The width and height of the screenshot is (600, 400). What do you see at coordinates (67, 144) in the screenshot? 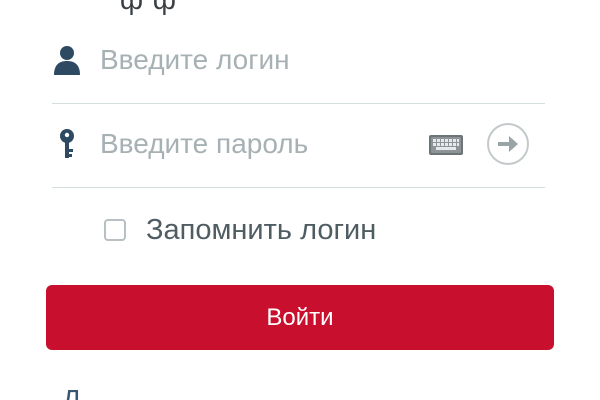
I see `key-icon` at bounding box center [67, 144].